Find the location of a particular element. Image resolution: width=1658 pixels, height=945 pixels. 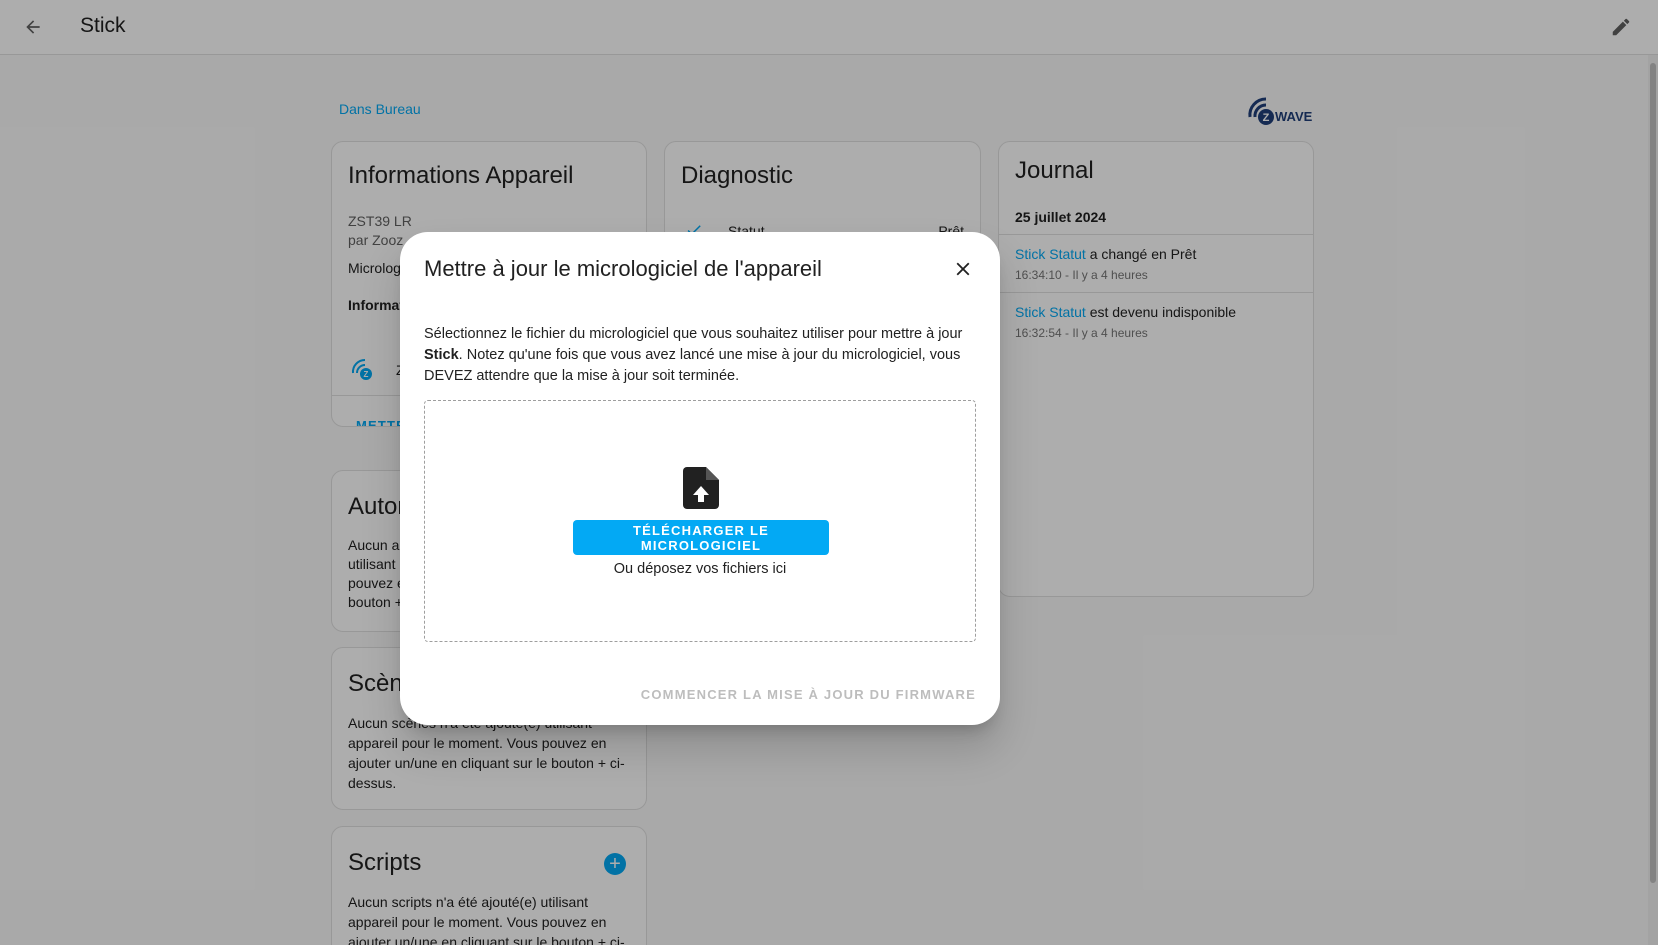

dialog-close-button is located at coordinates (963, 269).